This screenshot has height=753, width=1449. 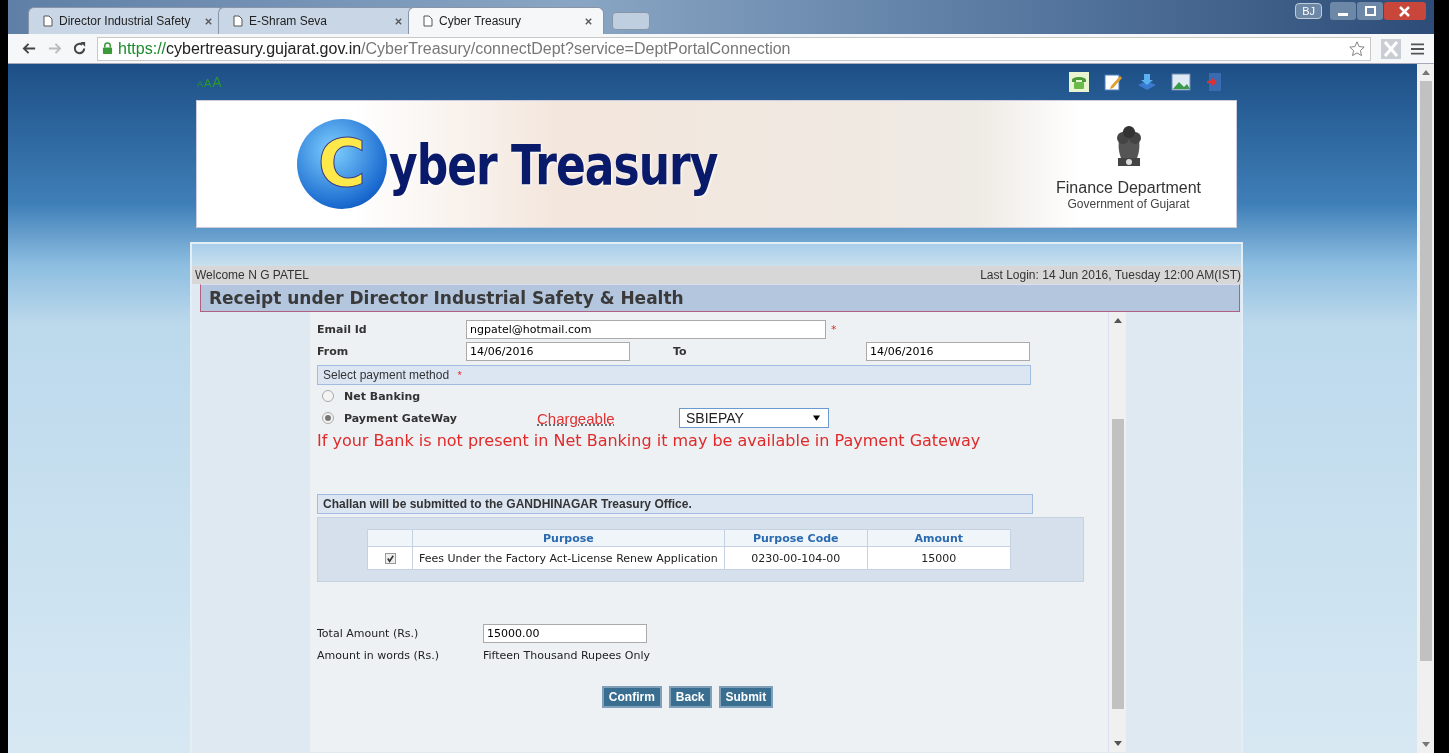 What do you see at coordinates (1357, 48) in the screenshot?
I see `star-icon` at bounding box center [1357, 48].